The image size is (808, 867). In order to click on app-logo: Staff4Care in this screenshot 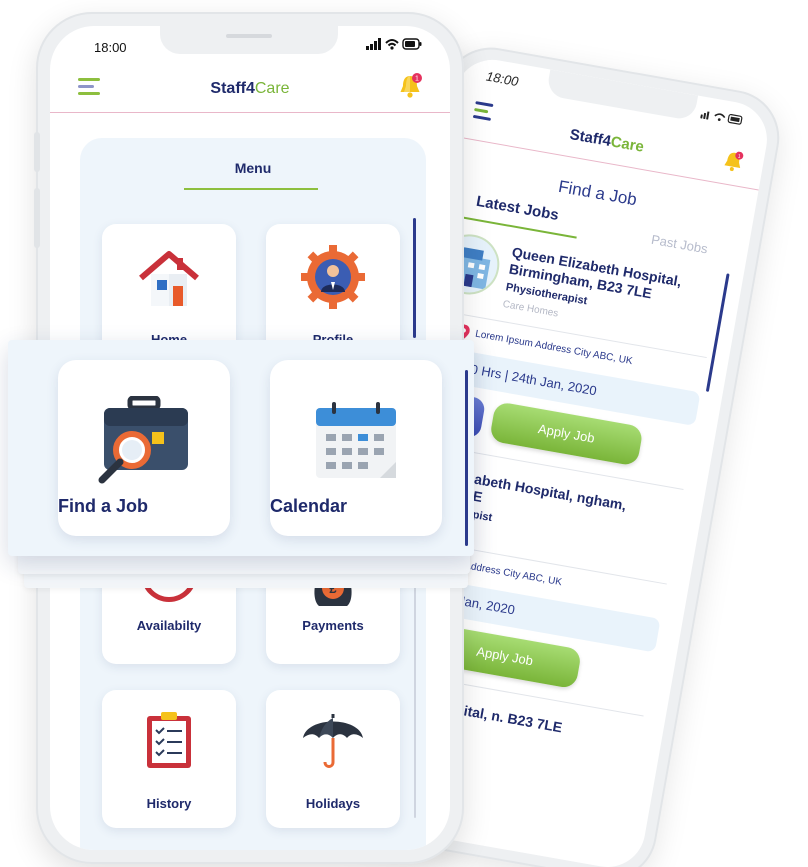, I will do `click(250, 88)`.